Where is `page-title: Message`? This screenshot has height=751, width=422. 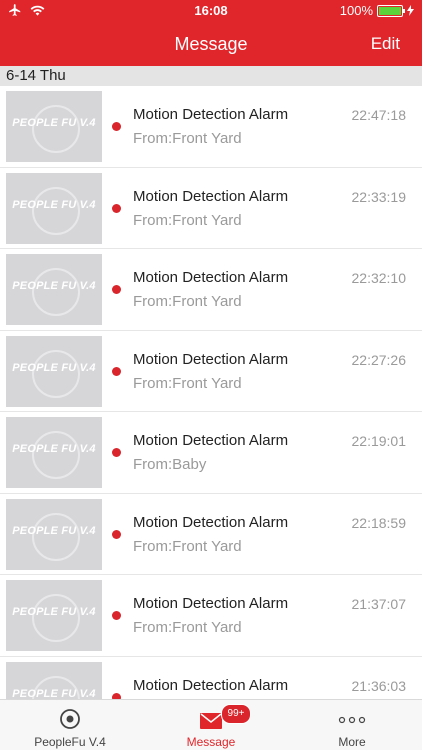
page-title: Message is located at coordinates (211, 44).